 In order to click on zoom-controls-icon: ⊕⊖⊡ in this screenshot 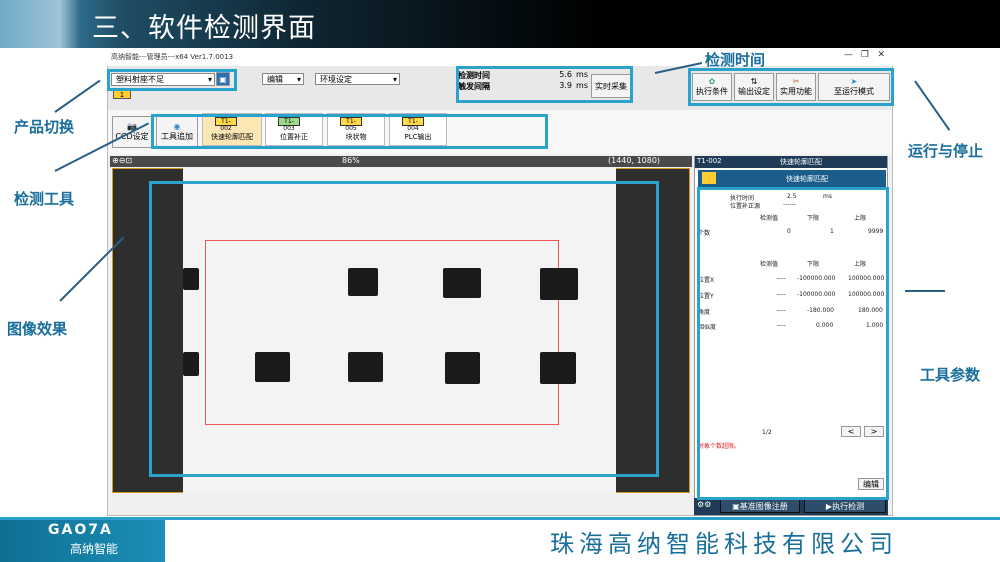, I will do `click(122, 160)`.